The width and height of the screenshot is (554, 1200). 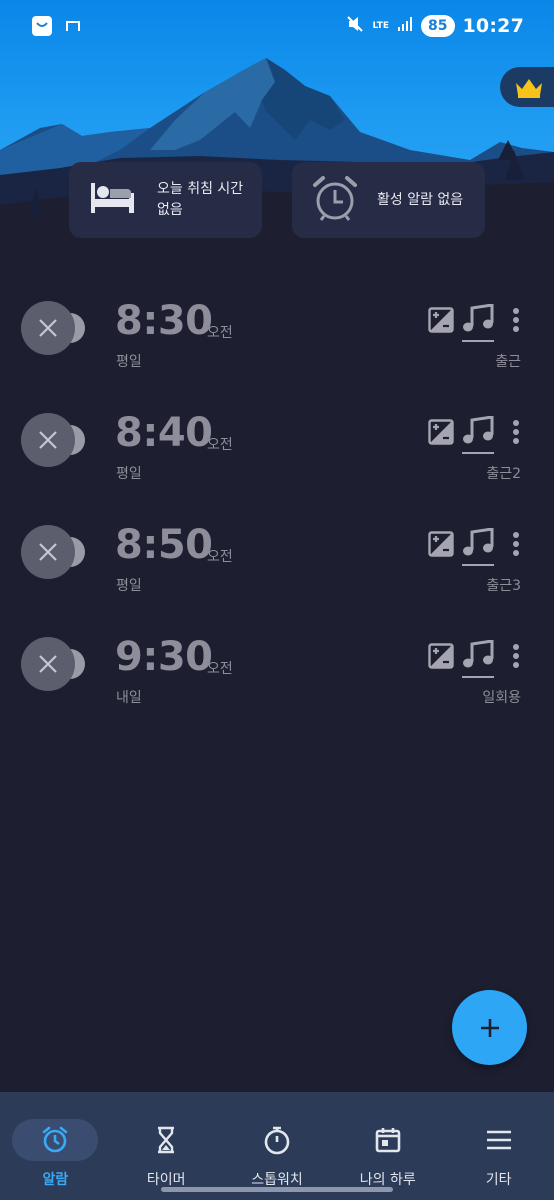 I want to click on alarm-time: 9:30, so click(x=164, y=657).